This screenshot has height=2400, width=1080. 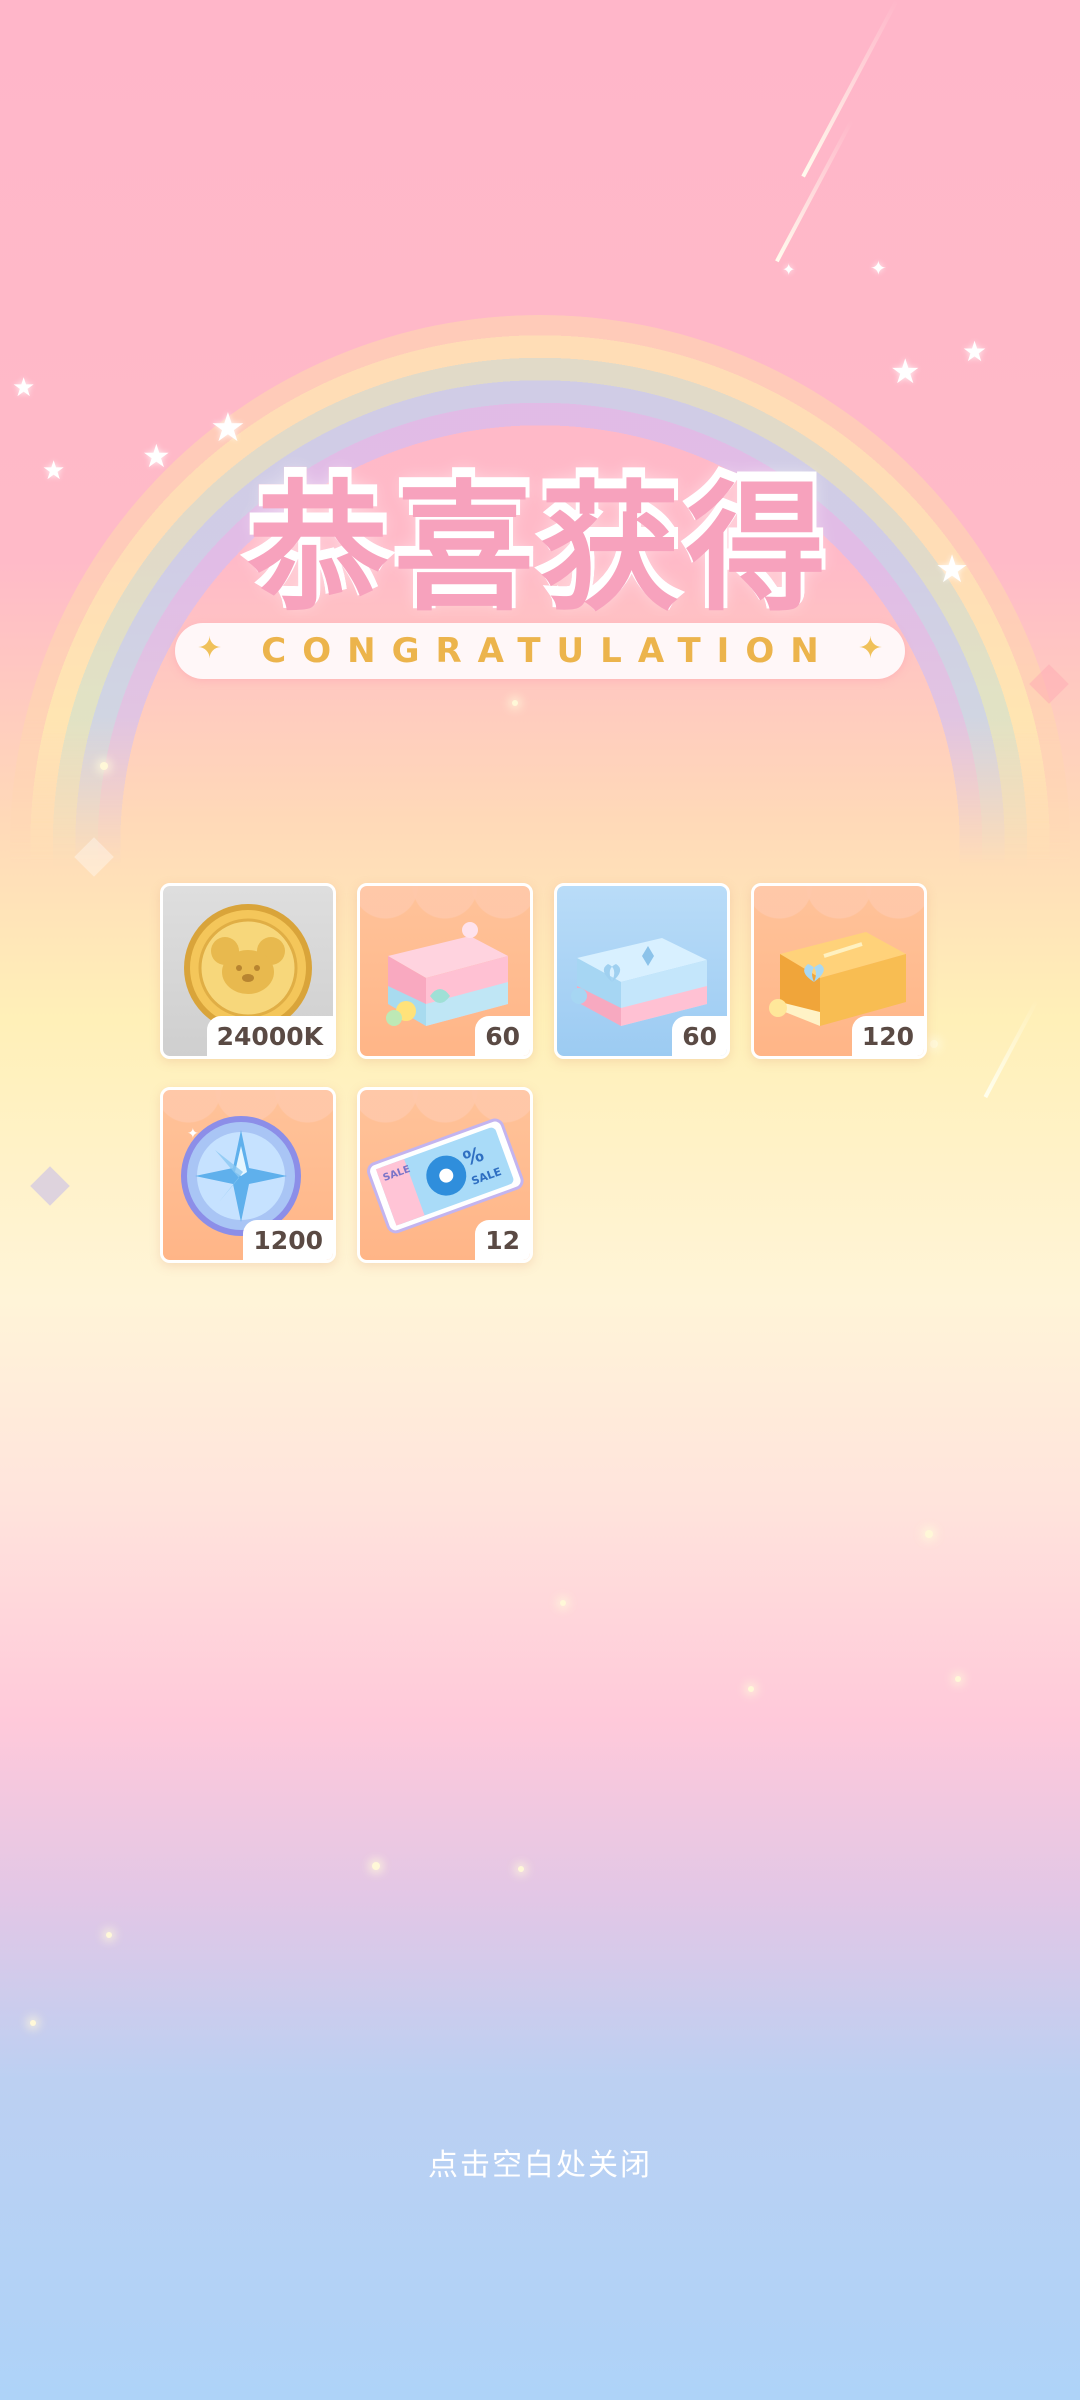 I want to click on sparkle-left-icon: ✦, so click(x=210, y=648).